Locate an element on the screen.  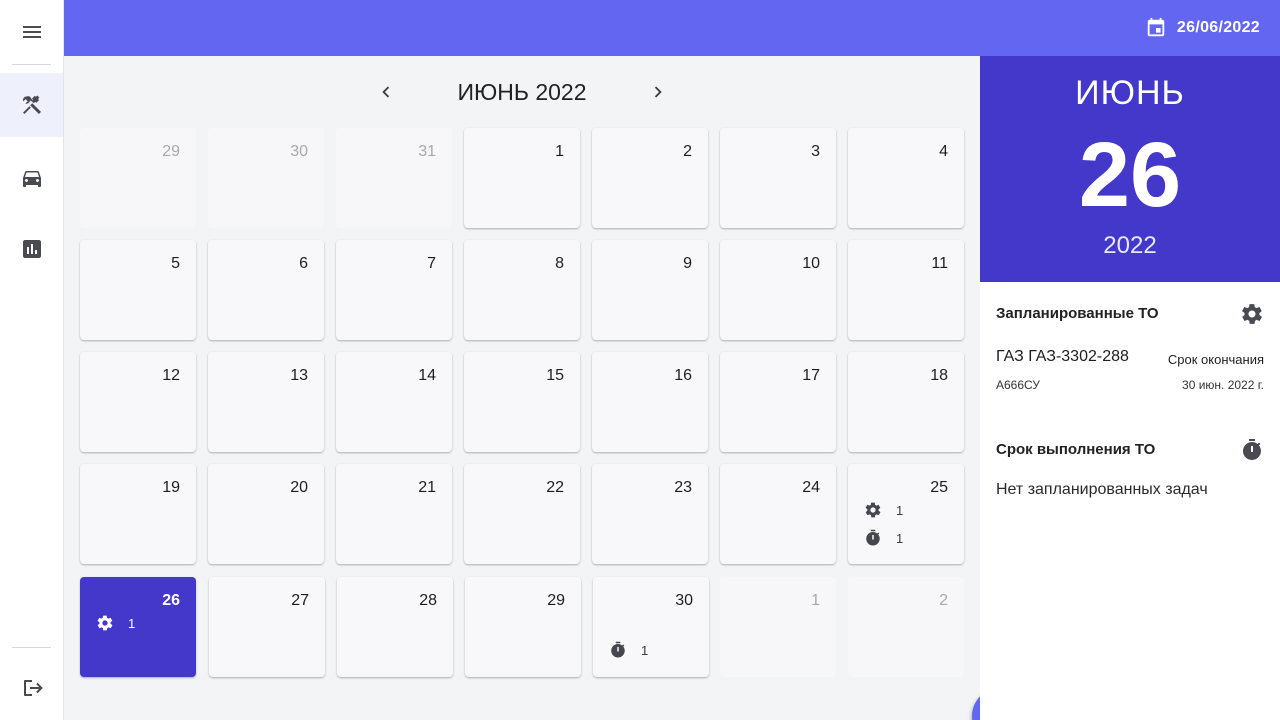
top-bar: 26/06/2022 is located at coordinates (672, 28).